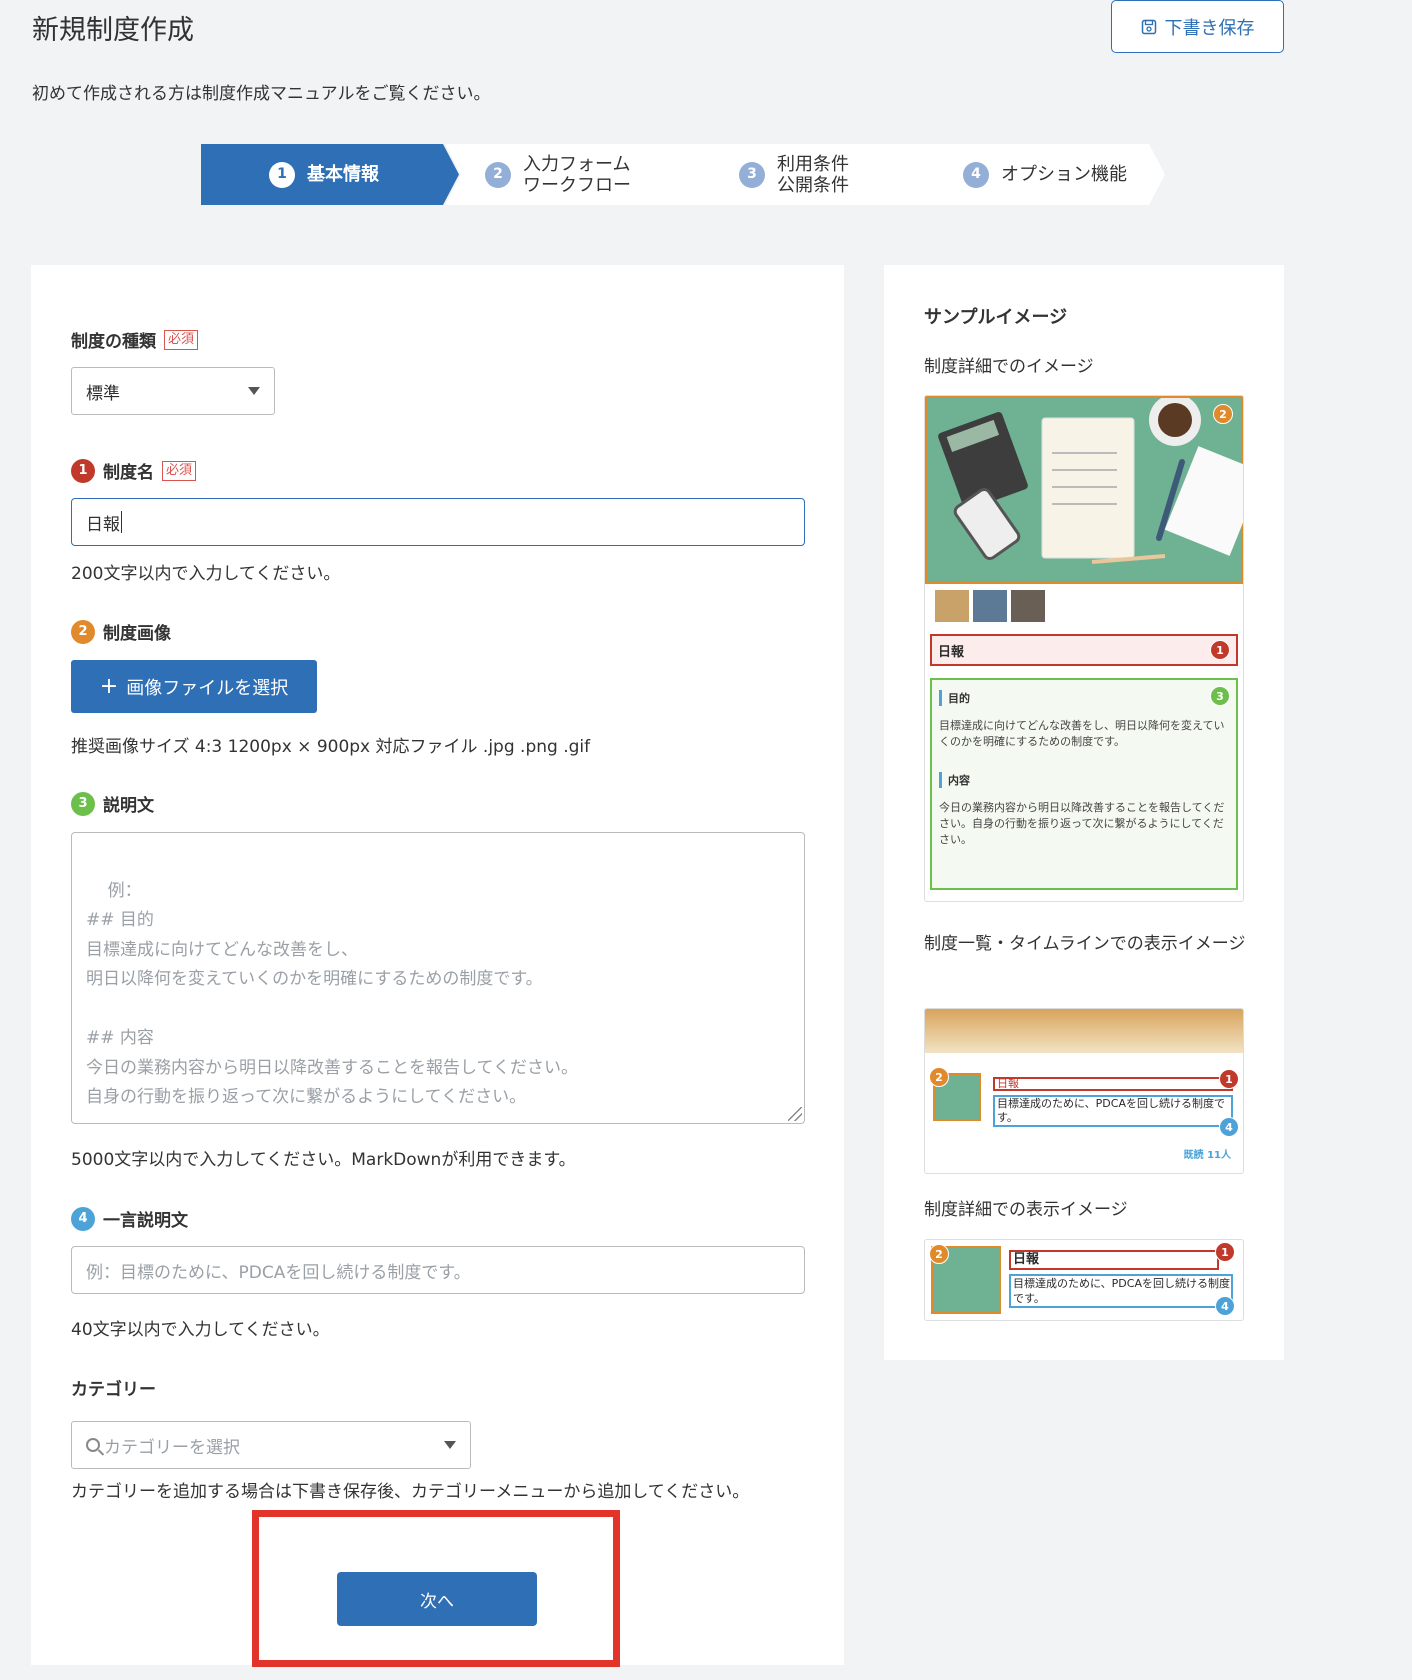  I want to click on system-type-value: 標準, so click(103, 393).